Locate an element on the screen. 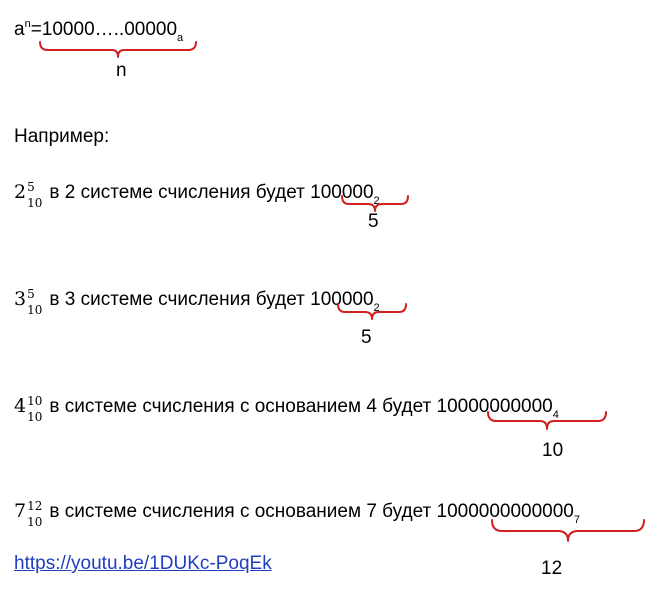 This screenshot has width=665, height=589. example-2-text: в 3 системе счисления будет 100000 is located at coordinates (209, 299).